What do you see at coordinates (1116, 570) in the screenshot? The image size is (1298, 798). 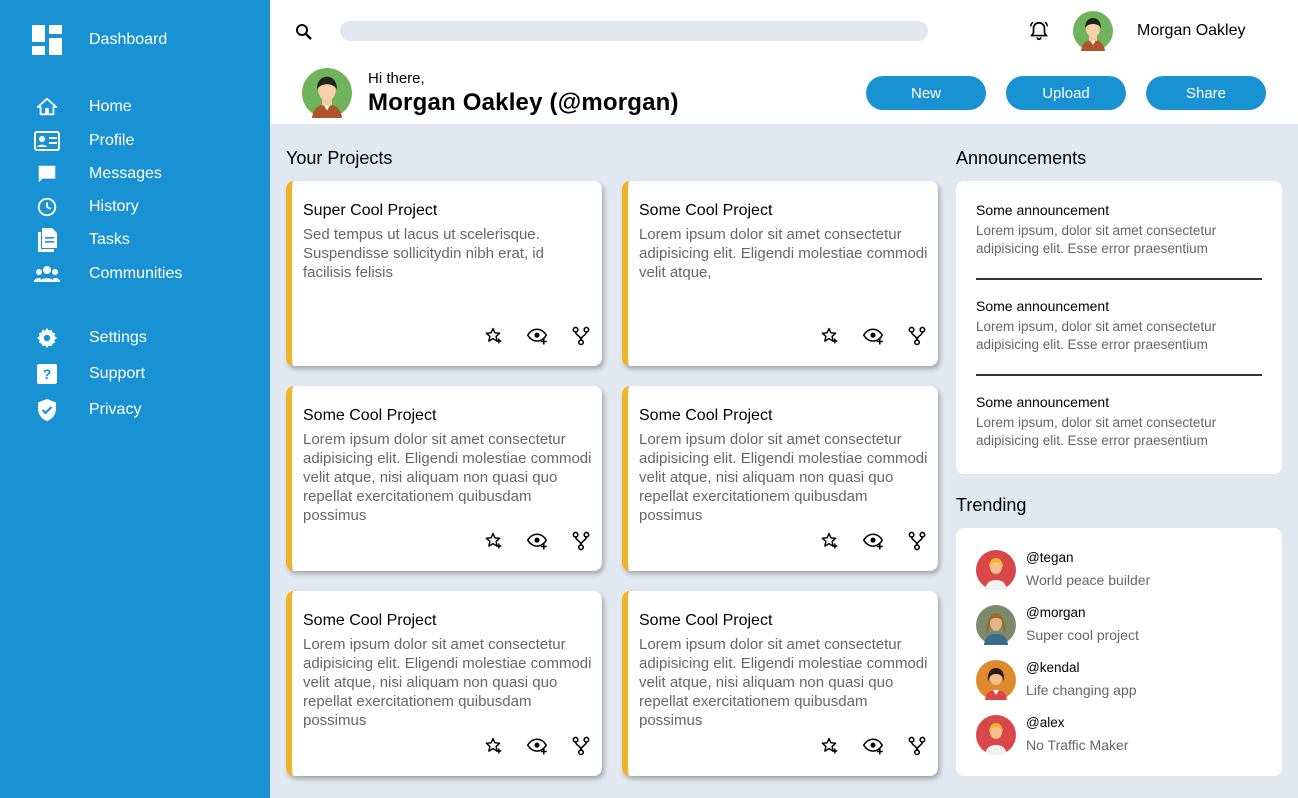 I see `trending-item: @tegan World peace builder` at bounding box center [1116, 570].